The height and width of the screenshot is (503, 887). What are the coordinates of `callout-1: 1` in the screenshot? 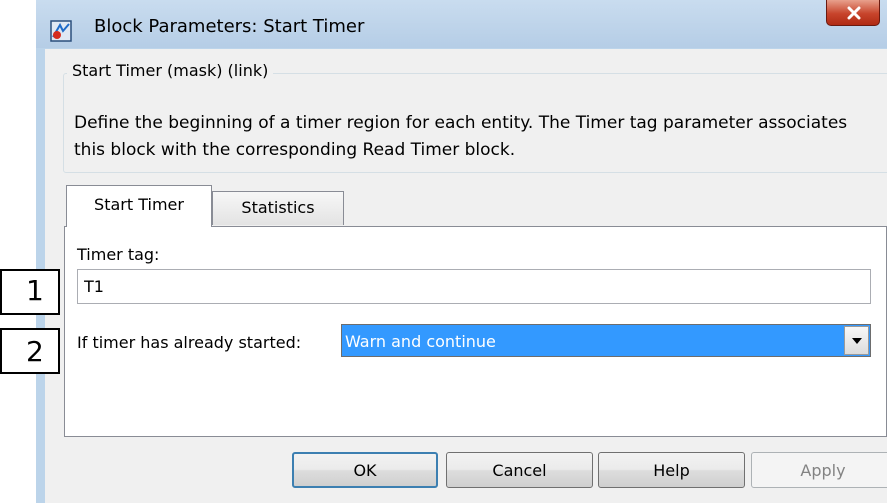 It's located at (30, 292).